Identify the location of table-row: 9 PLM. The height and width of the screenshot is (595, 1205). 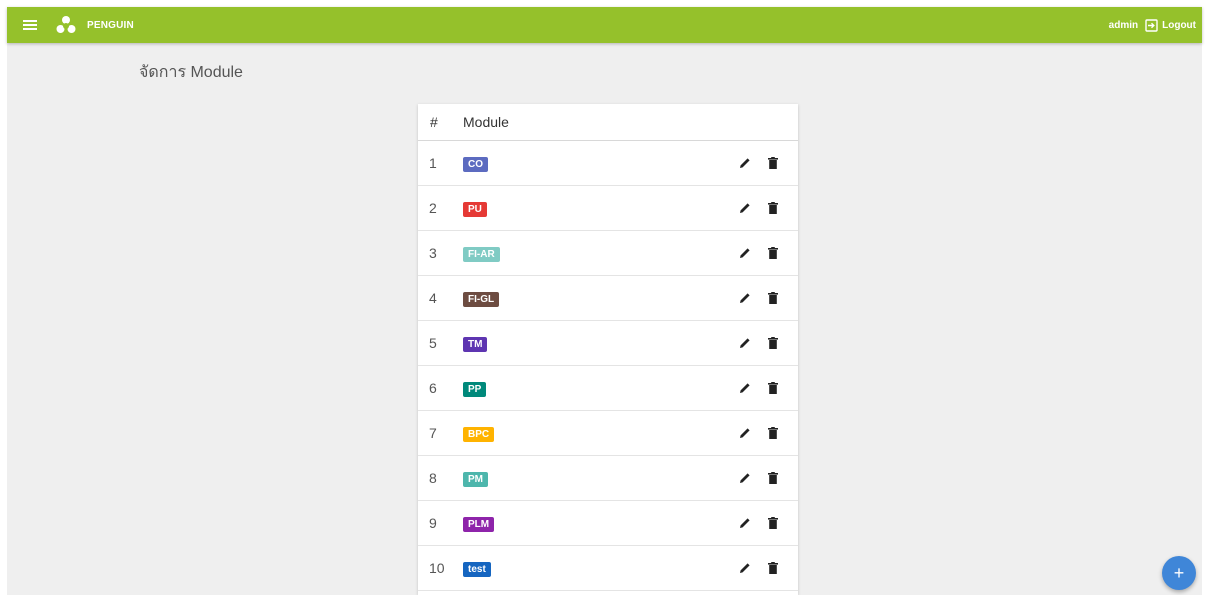
(608, 523).